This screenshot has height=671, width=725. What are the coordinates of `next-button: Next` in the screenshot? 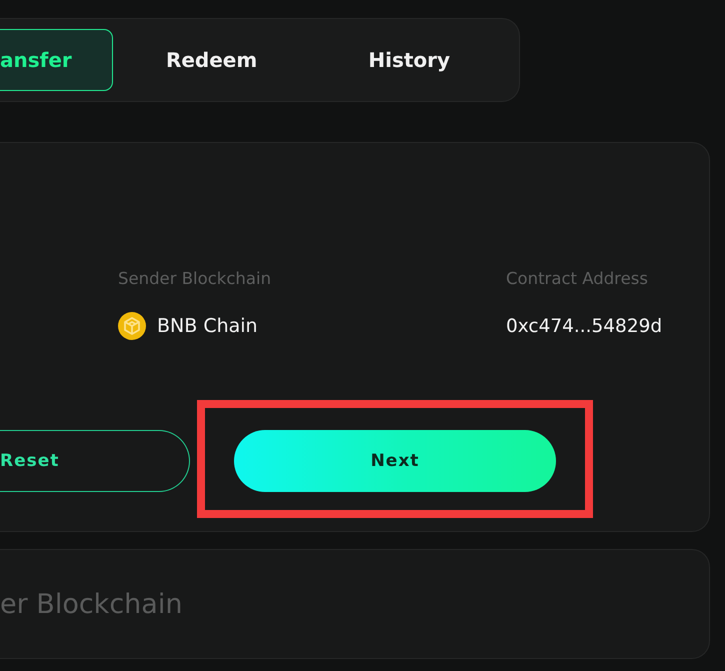 It's located at (395, 461).